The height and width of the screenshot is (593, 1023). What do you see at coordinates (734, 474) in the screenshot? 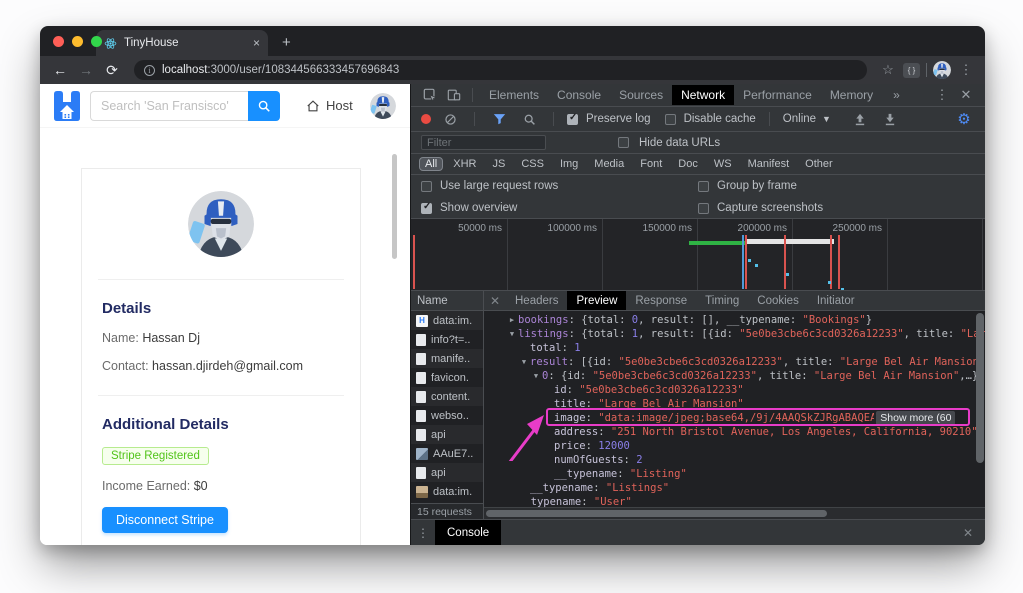
I see `json-tree-line: __typename: "Listing"` at bounding box center [734, 474].